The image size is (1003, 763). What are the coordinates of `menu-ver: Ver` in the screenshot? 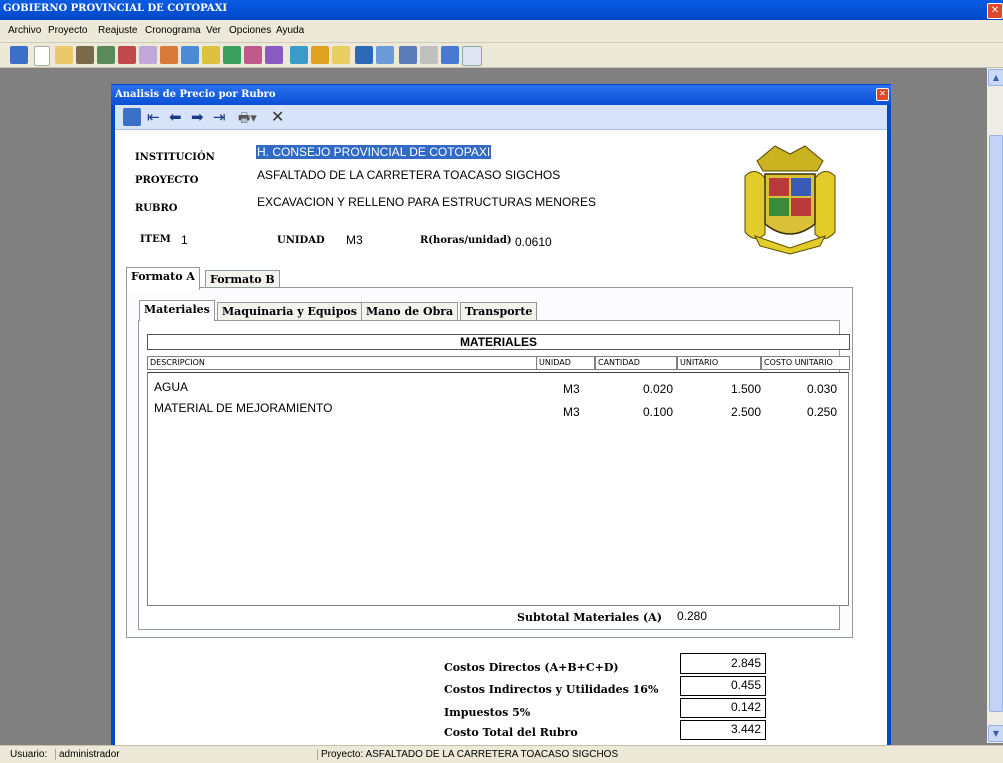 It's located at (213, 30).